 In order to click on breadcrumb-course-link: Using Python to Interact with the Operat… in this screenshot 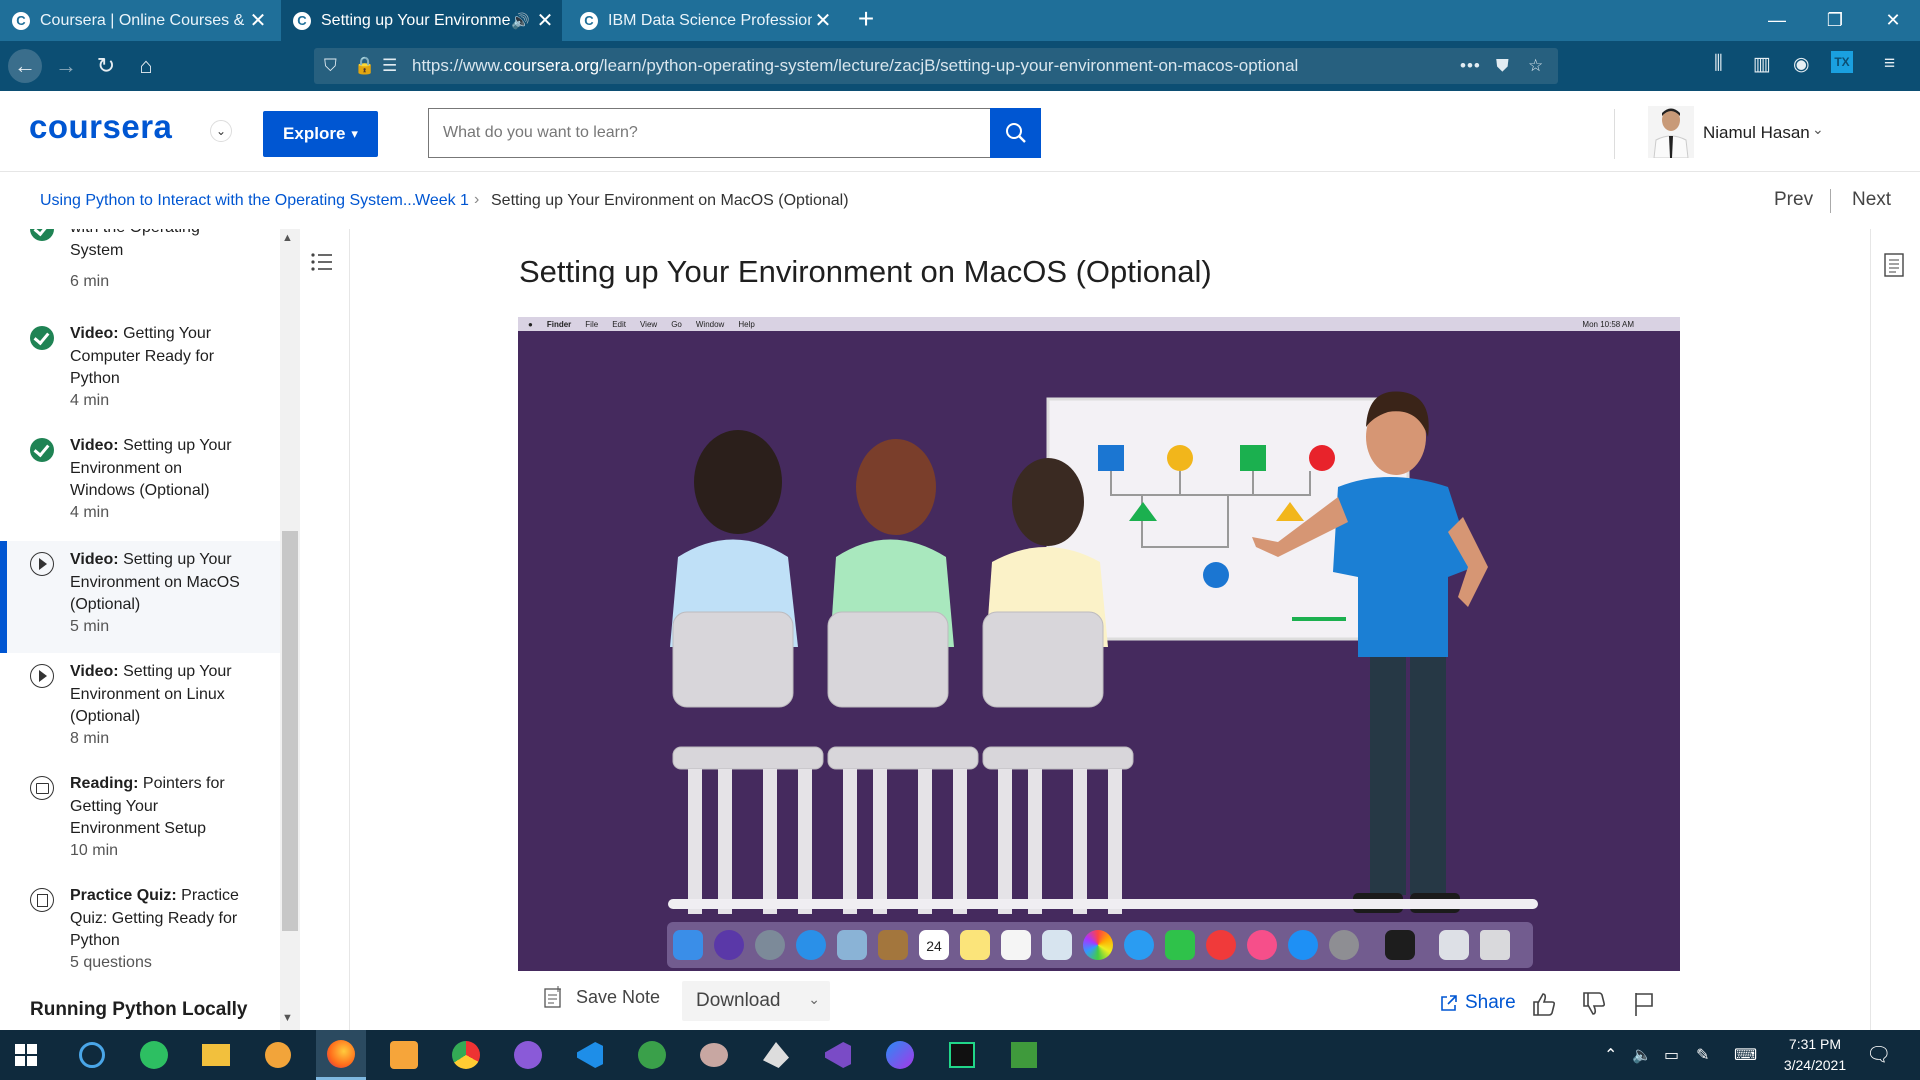, I will do `click(228, 201)`.